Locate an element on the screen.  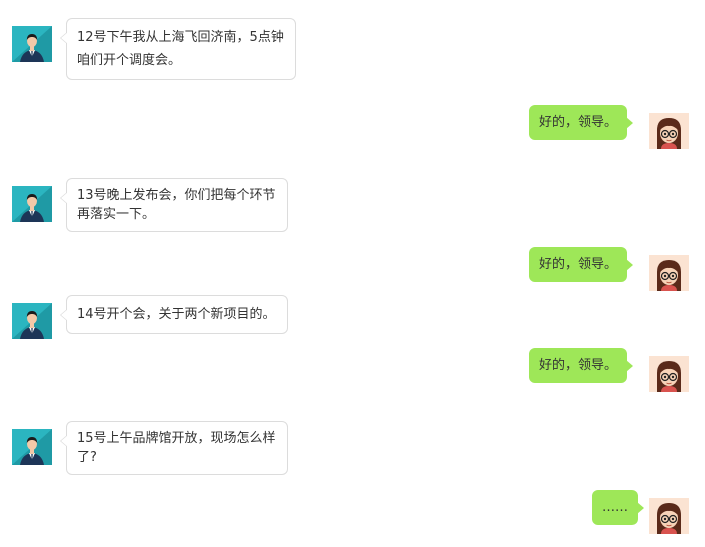
incoming-message-bubble: 12号下午我从上海飞回济南，5点钟 咱们开个调度会。 is located at coordinates (178, 49).